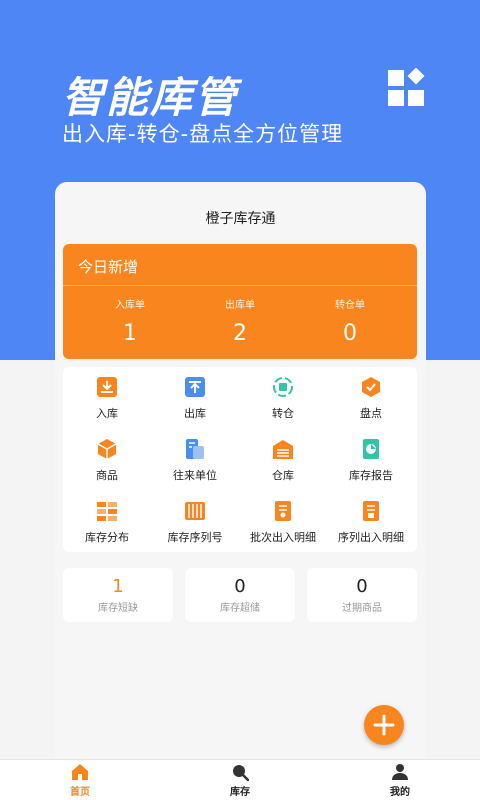  What do you see at coordinates (371, 387) in the screenshot?
I see `stocktake-icon` at bounding box center [371, 387].